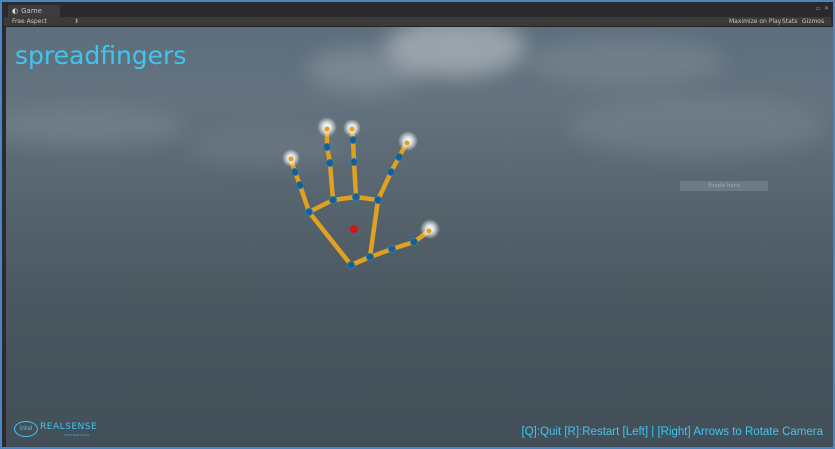 This screenshot has height=449, width=835. I want to click on tab-bar: ◐ Game ▫ ✕, so click(417, 10).